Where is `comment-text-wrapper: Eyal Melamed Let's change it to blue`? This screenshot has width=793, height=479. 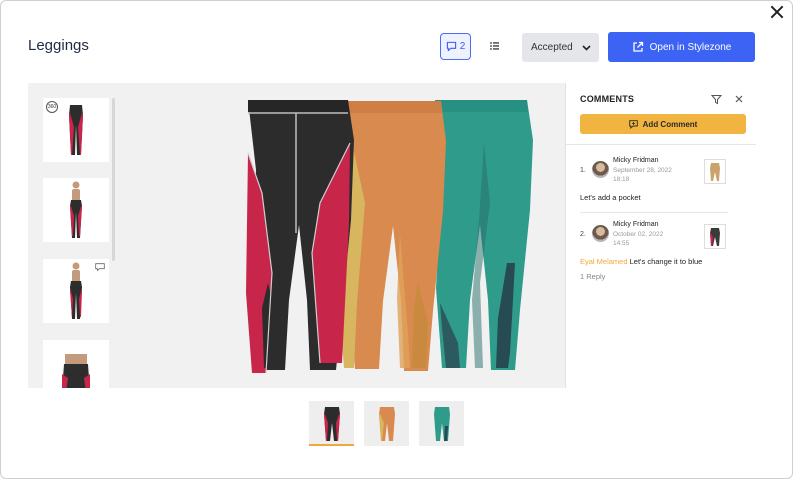 comment-text-wrapper: Eyal Melamed Let's change it to blue is located at coordinates (641, 261).